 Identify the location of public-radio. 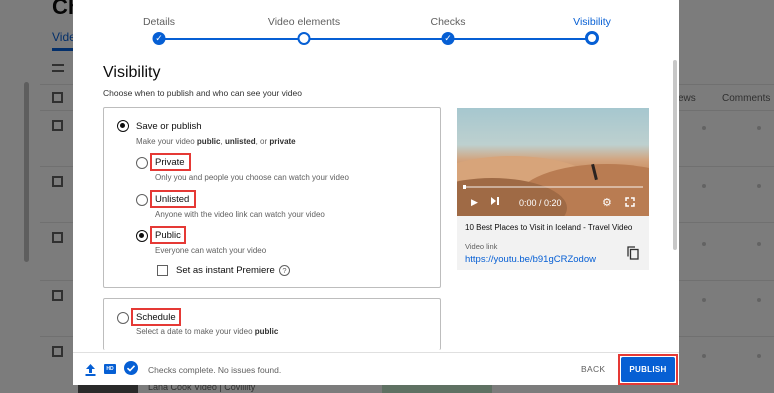
(142, 236).